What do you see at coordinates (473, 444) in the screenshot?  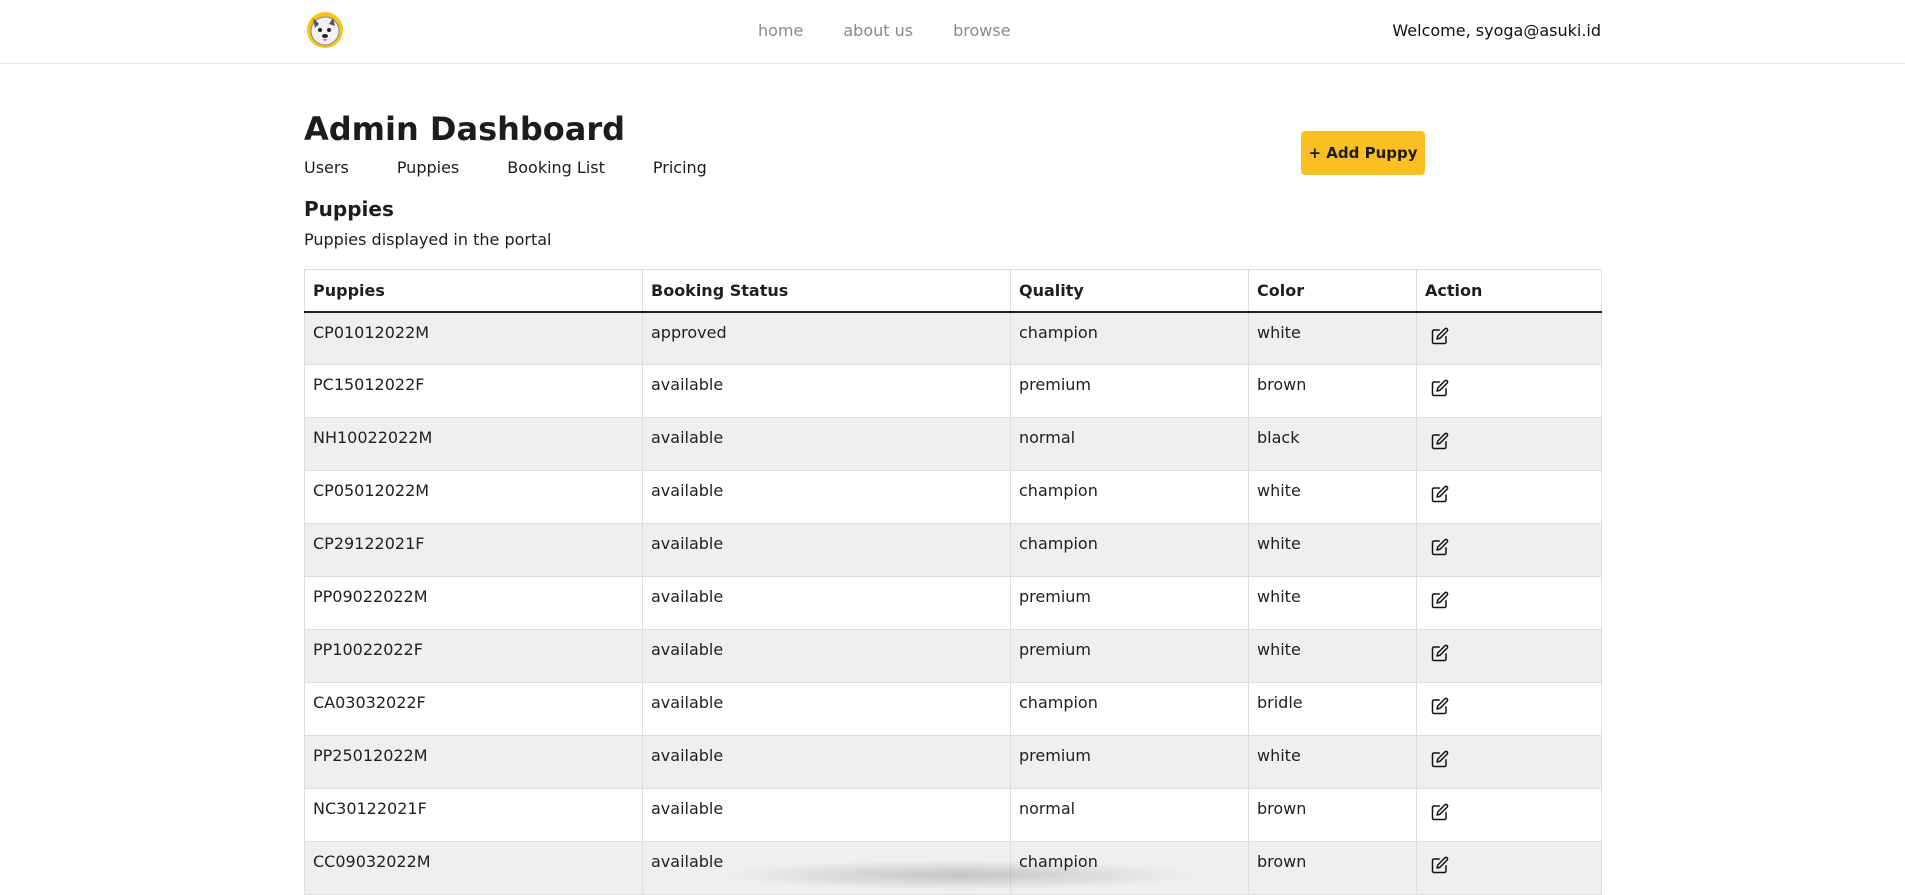 I see `puppy-code-cell: NH10022022M` at bounding box center [473, 444].